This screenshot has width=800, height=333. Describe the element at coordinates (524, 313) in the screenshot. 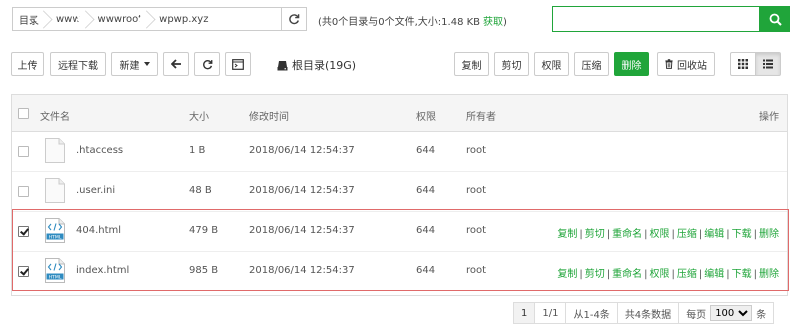

I see `page-current: 1` at that location.